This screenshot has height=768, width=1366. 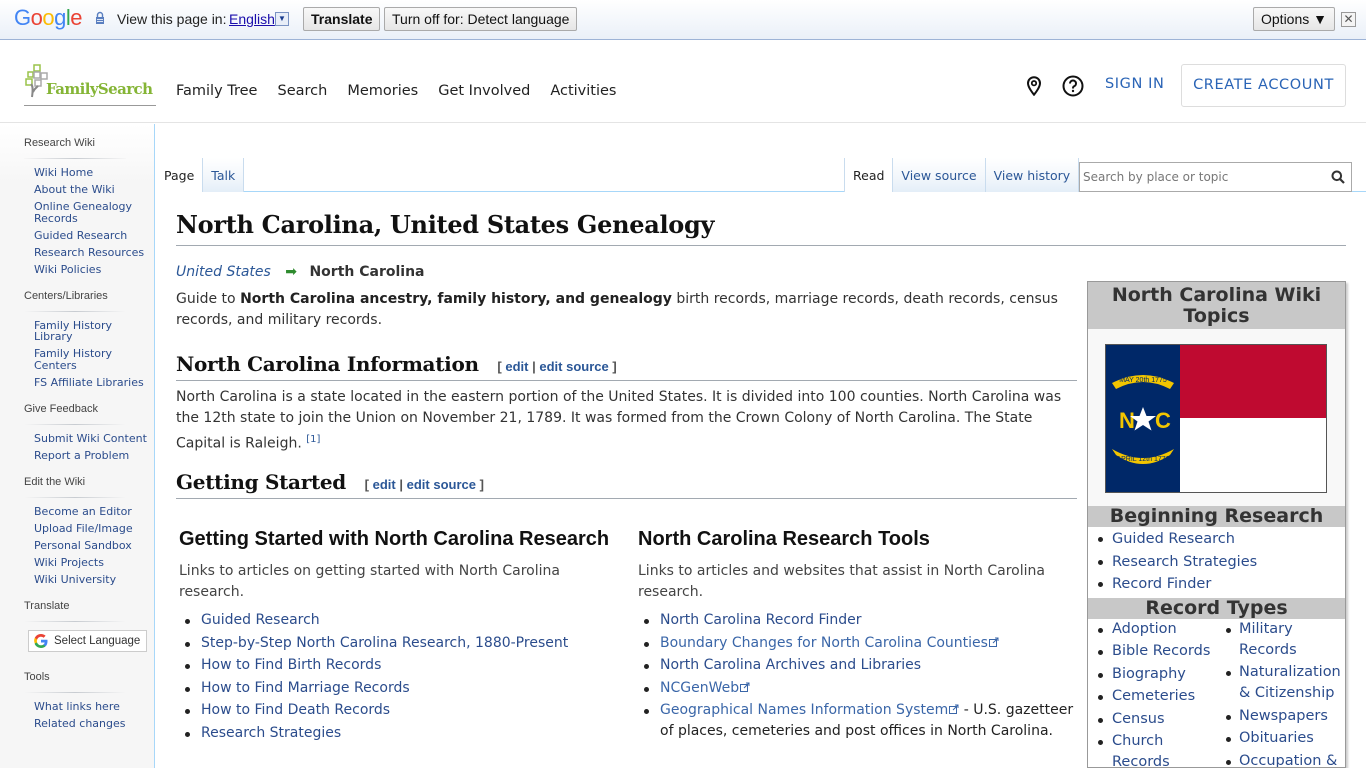 What do you see at coordinates (705, 688) in the screenshot?
I see `link-ncgenweb: NCGenWeb` at bounding box center [705, 688].